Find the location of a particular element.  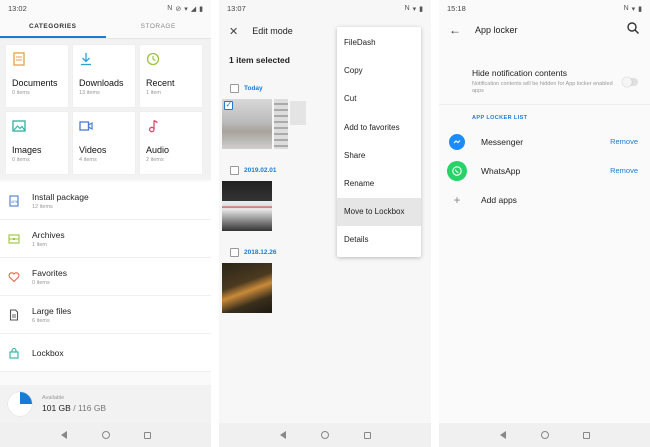

storage-summary: Available 101 GB / 116 GB is located at coordinates (105, 404).